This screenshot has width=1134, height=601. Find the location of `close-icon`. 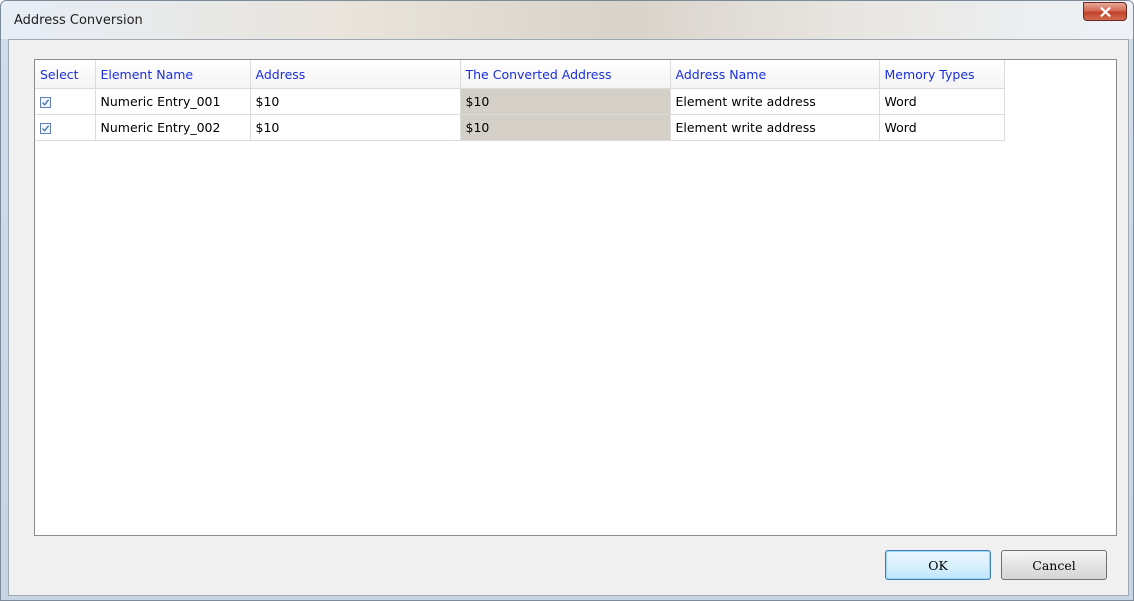

close-icon is located at coordinates (1105, 11).